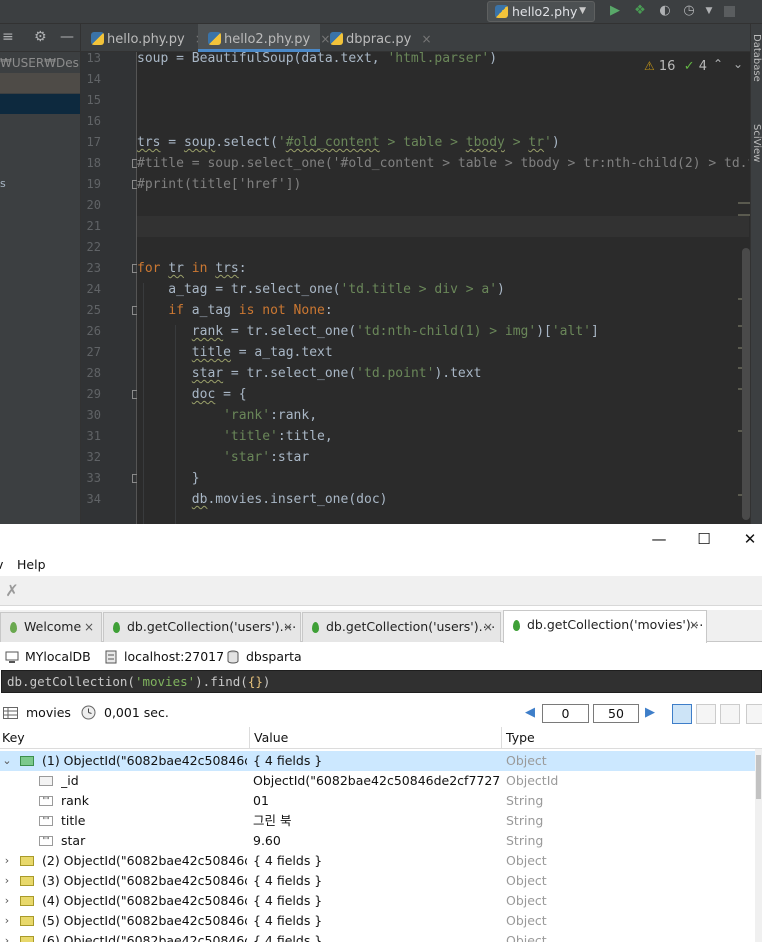 The image size is (762, 942). What do you see at coordinates (91, 499) in the screenshot?
I see `line-number: 34` at bounding box center [91, 499].